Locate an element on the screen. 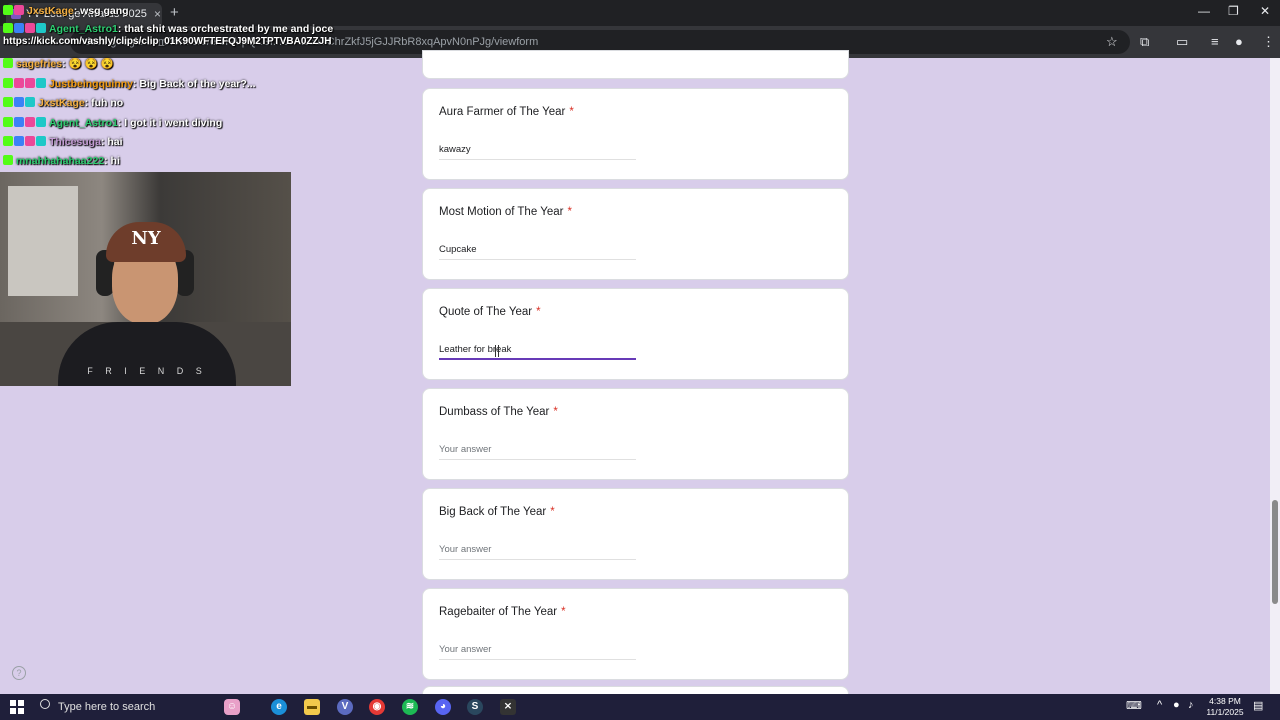 Image resolution: width=1280 pixels, height=720 pixels. widget-icon: ☺ is located at coordinates (232, 707).